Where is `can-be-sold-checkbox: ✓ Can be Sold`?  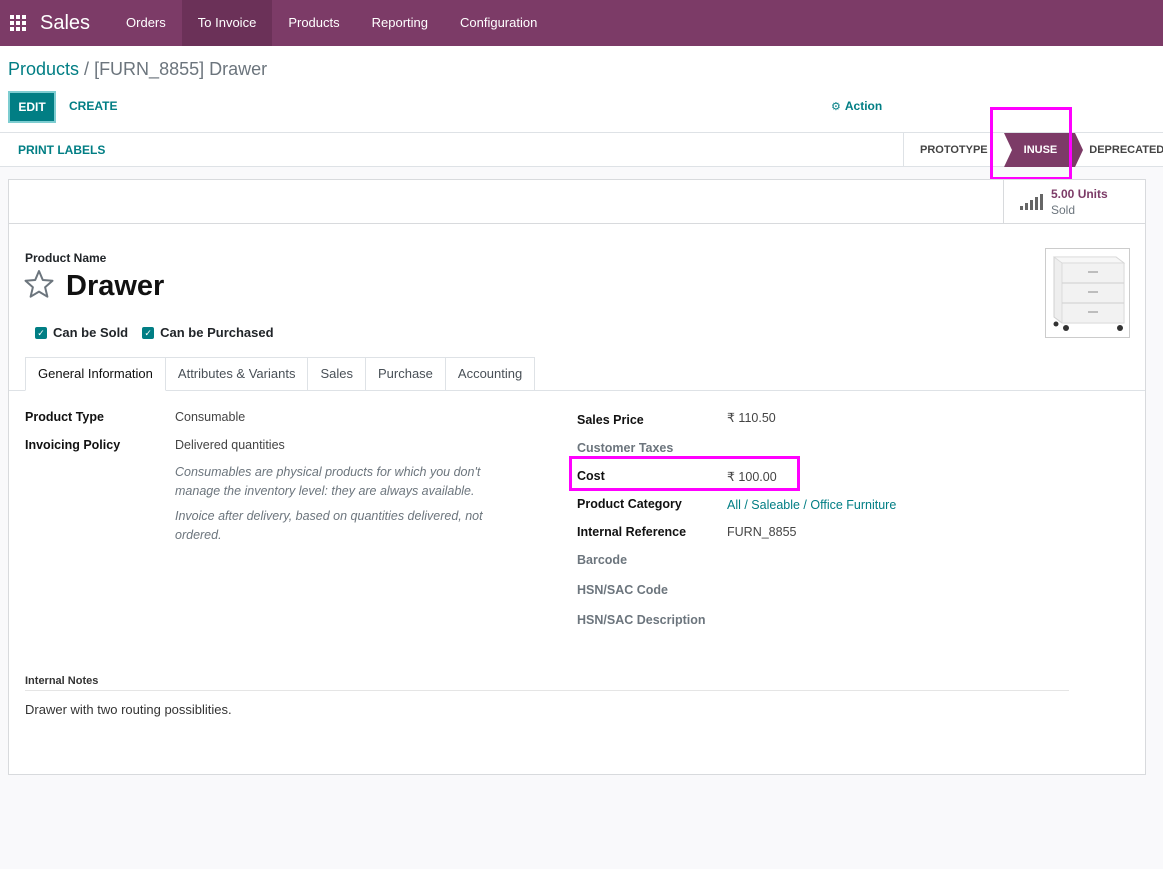 can-be-sold-checkbox: ✓ Can be Sold is located at coordinates (81, 332).